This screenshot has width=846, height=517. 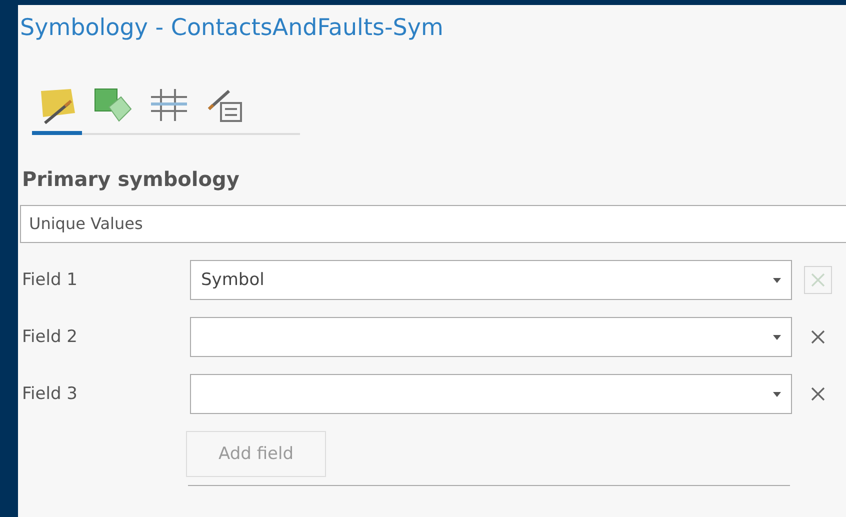 I want to click on window-title: Symbology - ContactsAndFaults-Sym, so click(x=231, y=28).